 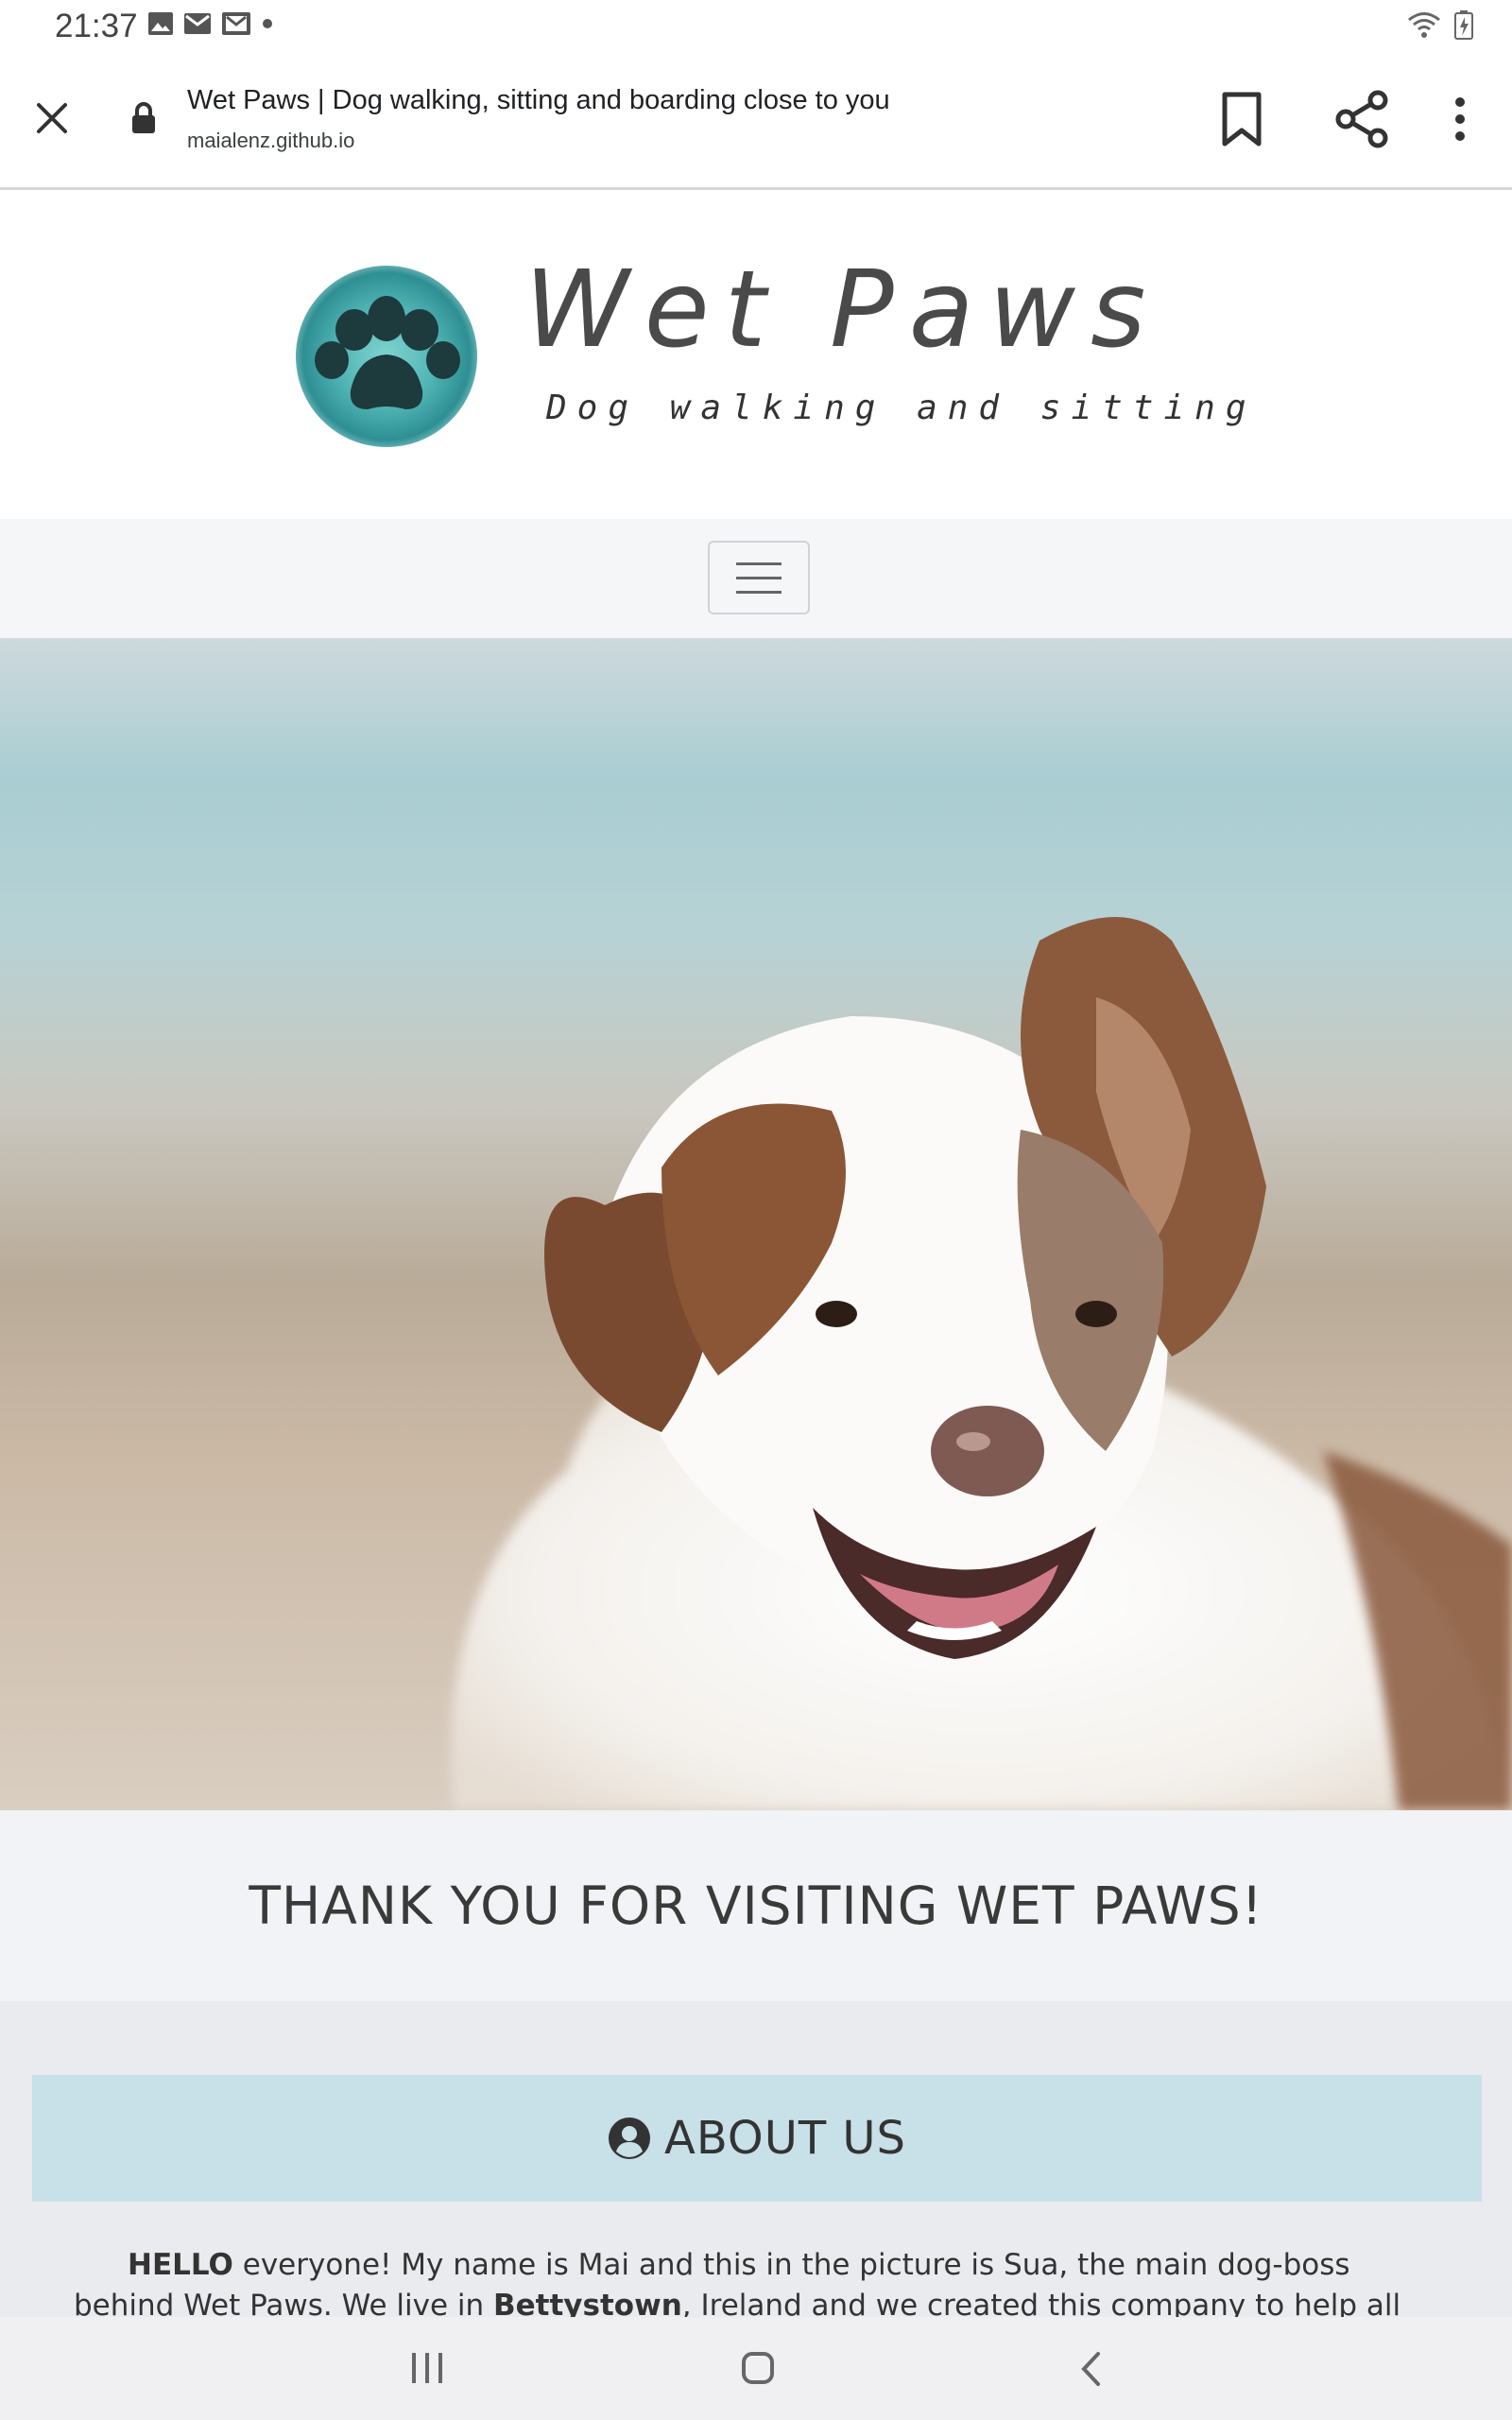 What do you see at coordinates (1460, 119) in the screenshot?
I see `more-icon` at bounding box center [1460, 119].